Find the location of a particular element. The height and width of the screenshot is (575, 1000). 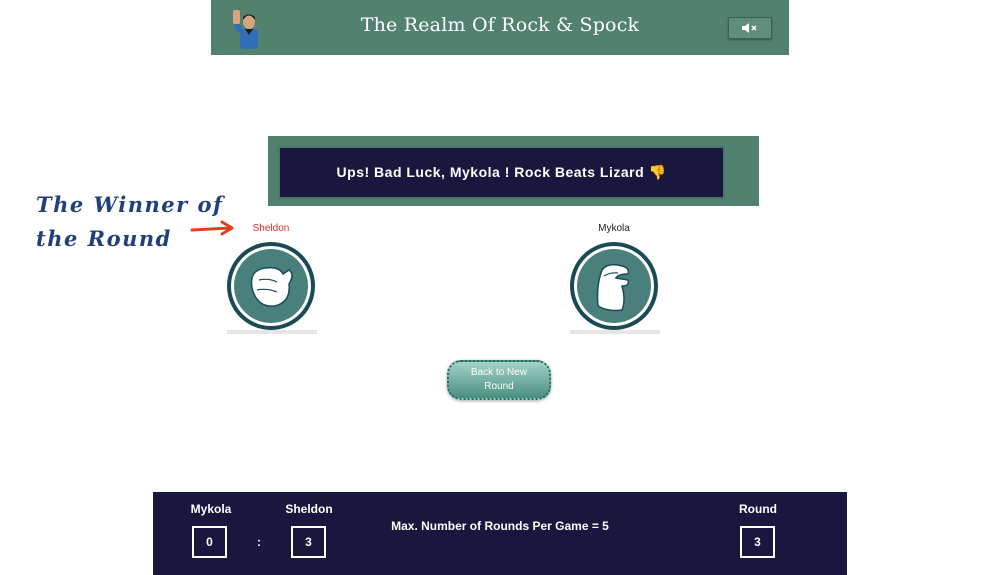

hand-shadow-left is located at coordinates (272, 332).